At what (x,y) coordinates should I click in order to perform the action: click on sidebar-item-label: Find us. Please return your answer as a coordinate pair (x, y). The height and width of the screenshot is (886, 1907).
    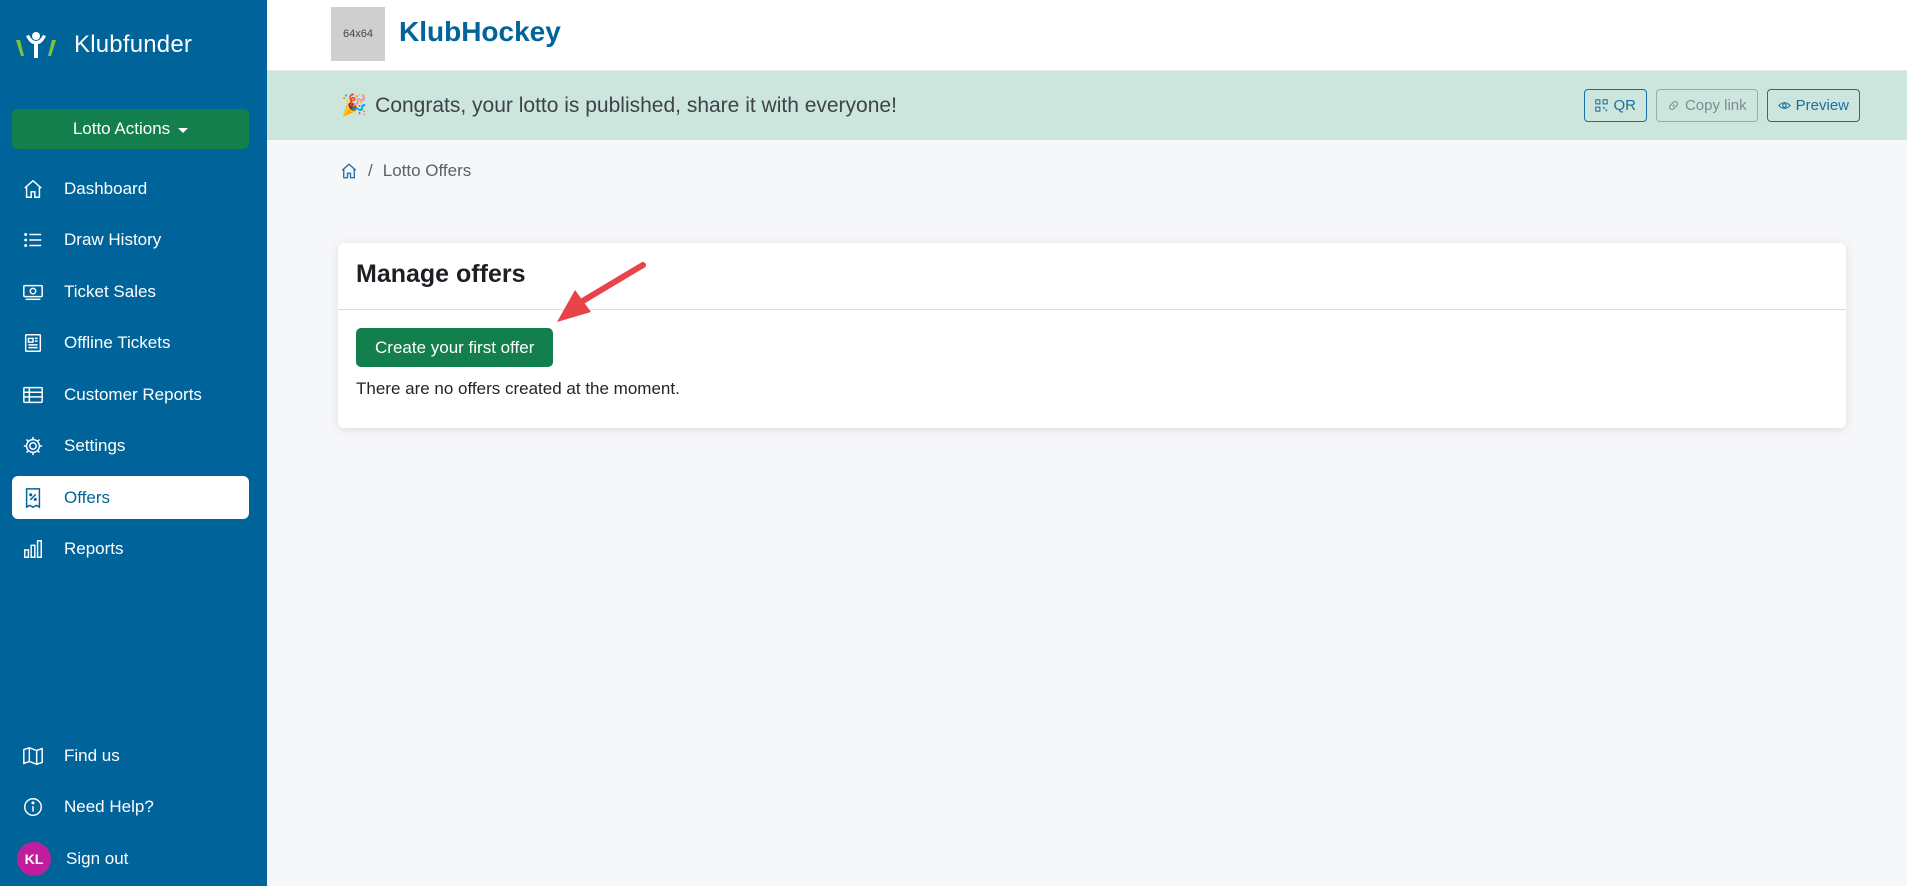
    Looking at the image, I should click on (92, 755).